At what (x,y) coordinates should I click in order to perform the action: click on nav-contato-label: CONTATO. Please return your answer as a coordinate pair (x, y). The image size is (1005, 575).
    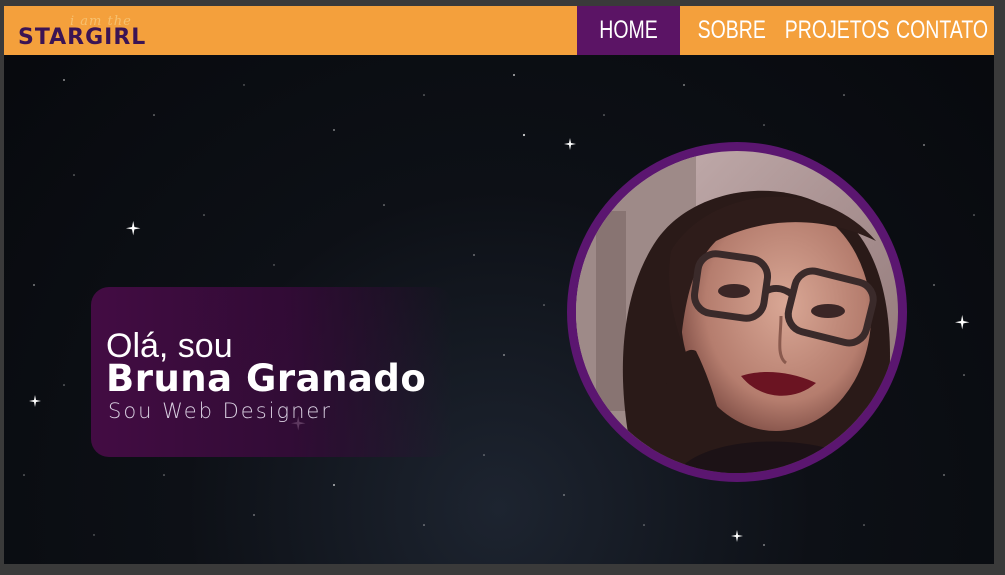
    Looking at the image, I should click on (942, 30).